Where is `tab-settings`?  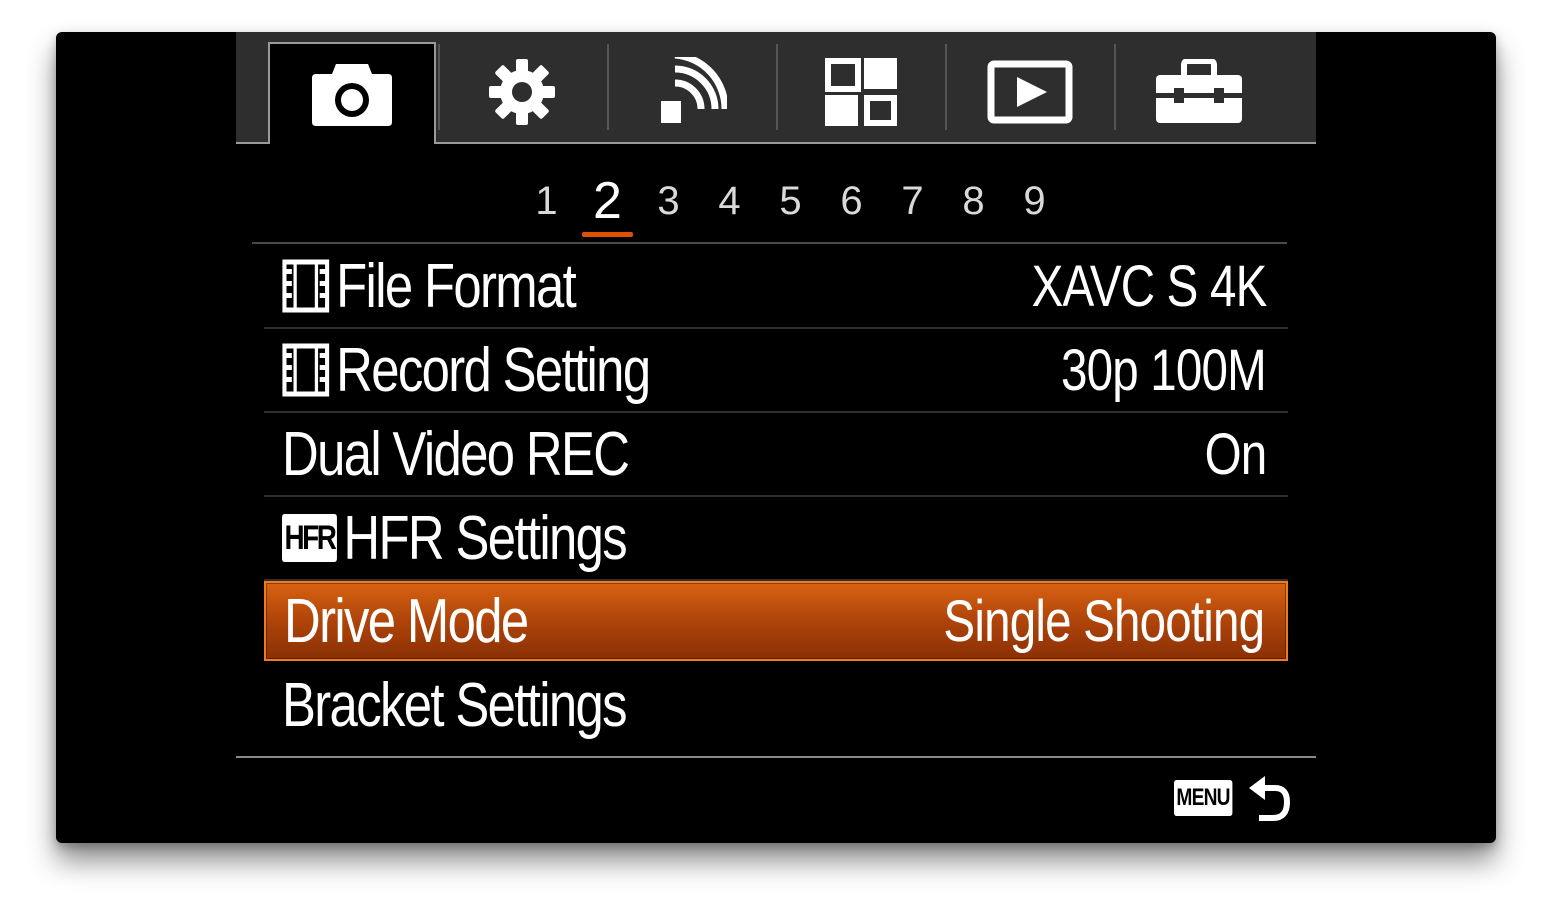
tab-settings is located at coordinates (522, 92).